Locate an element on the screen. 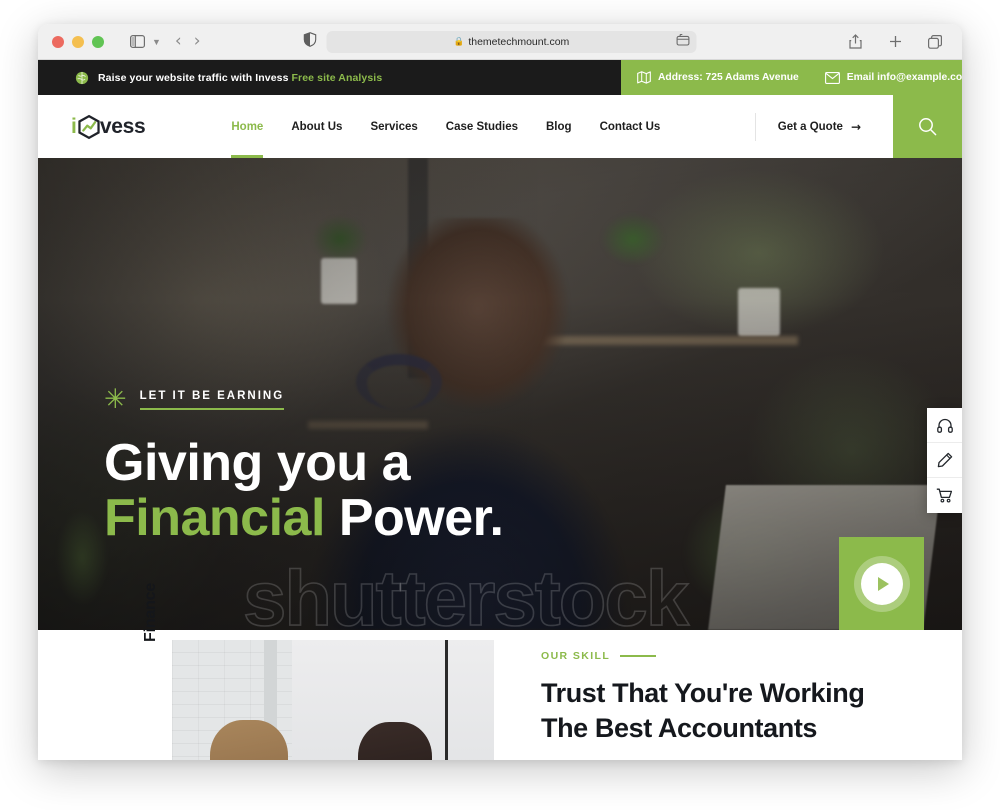 This screenshot has height=810, width=1000. privacy-shield-icon is located at coordinates (310, 41).